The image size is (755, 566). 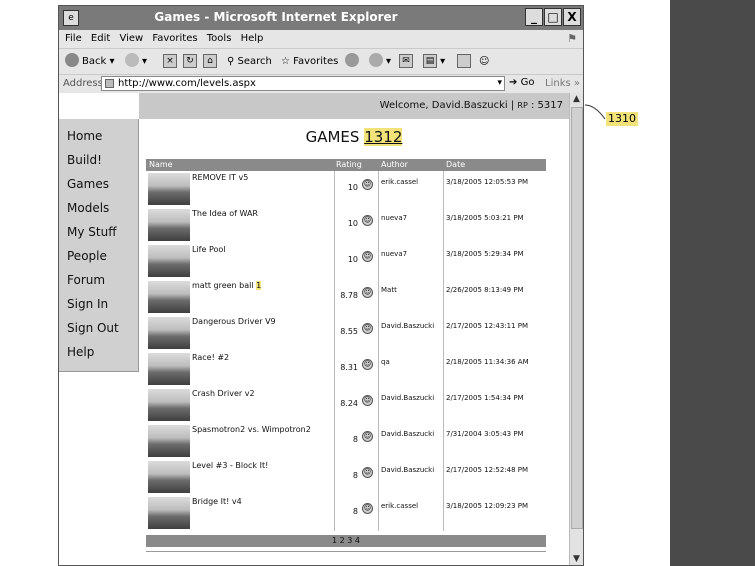 I want to click on game-name-link: Level #3 - Block It!, so click(x=230, y=465).